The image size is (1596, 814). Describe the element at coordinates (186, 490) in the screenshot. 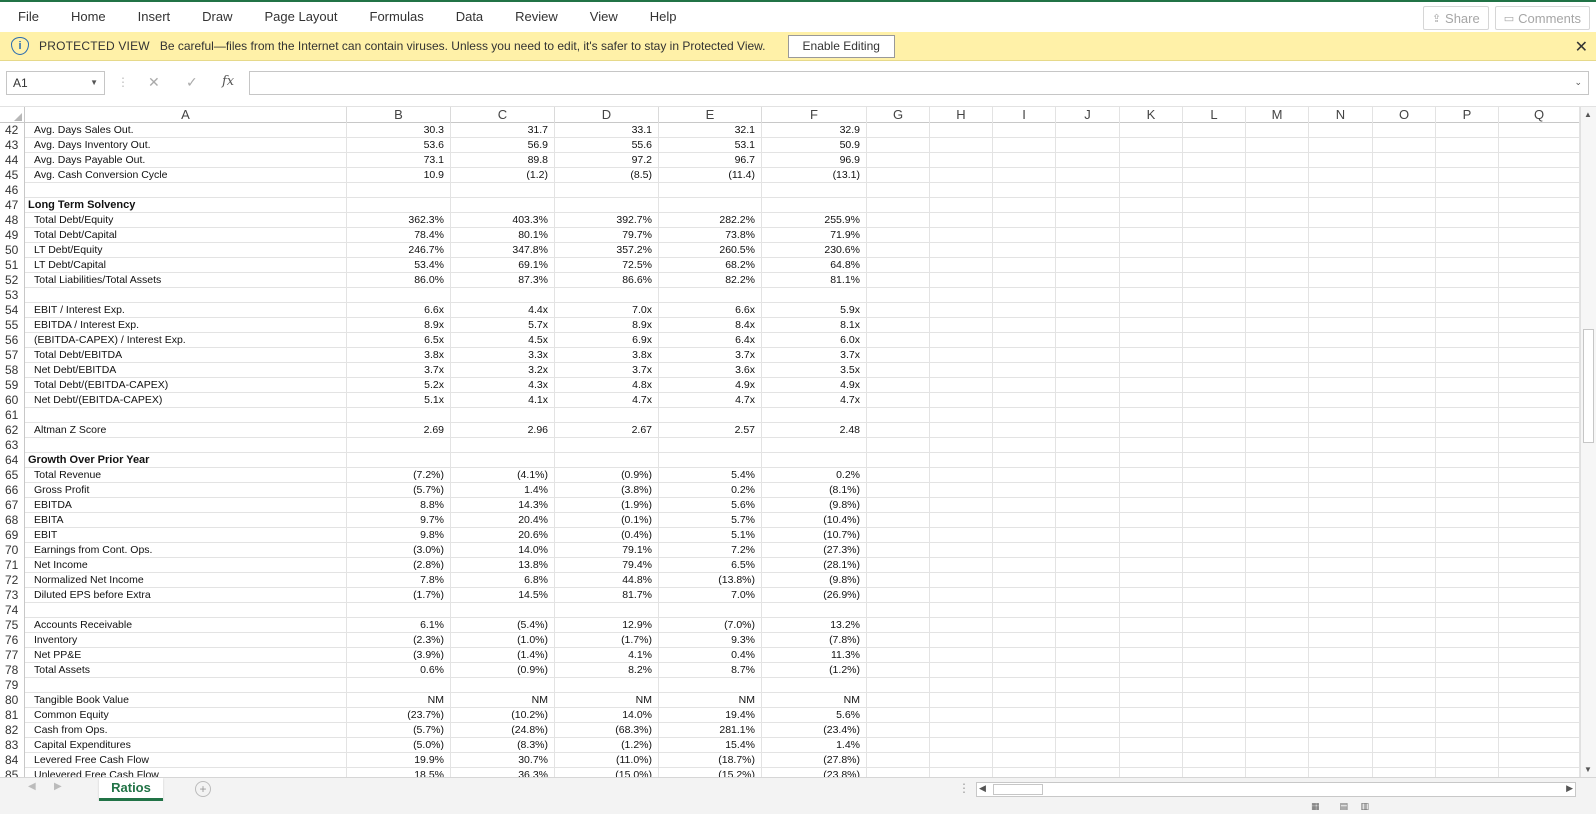

I see `label-cell: Gross Profit` at that location.